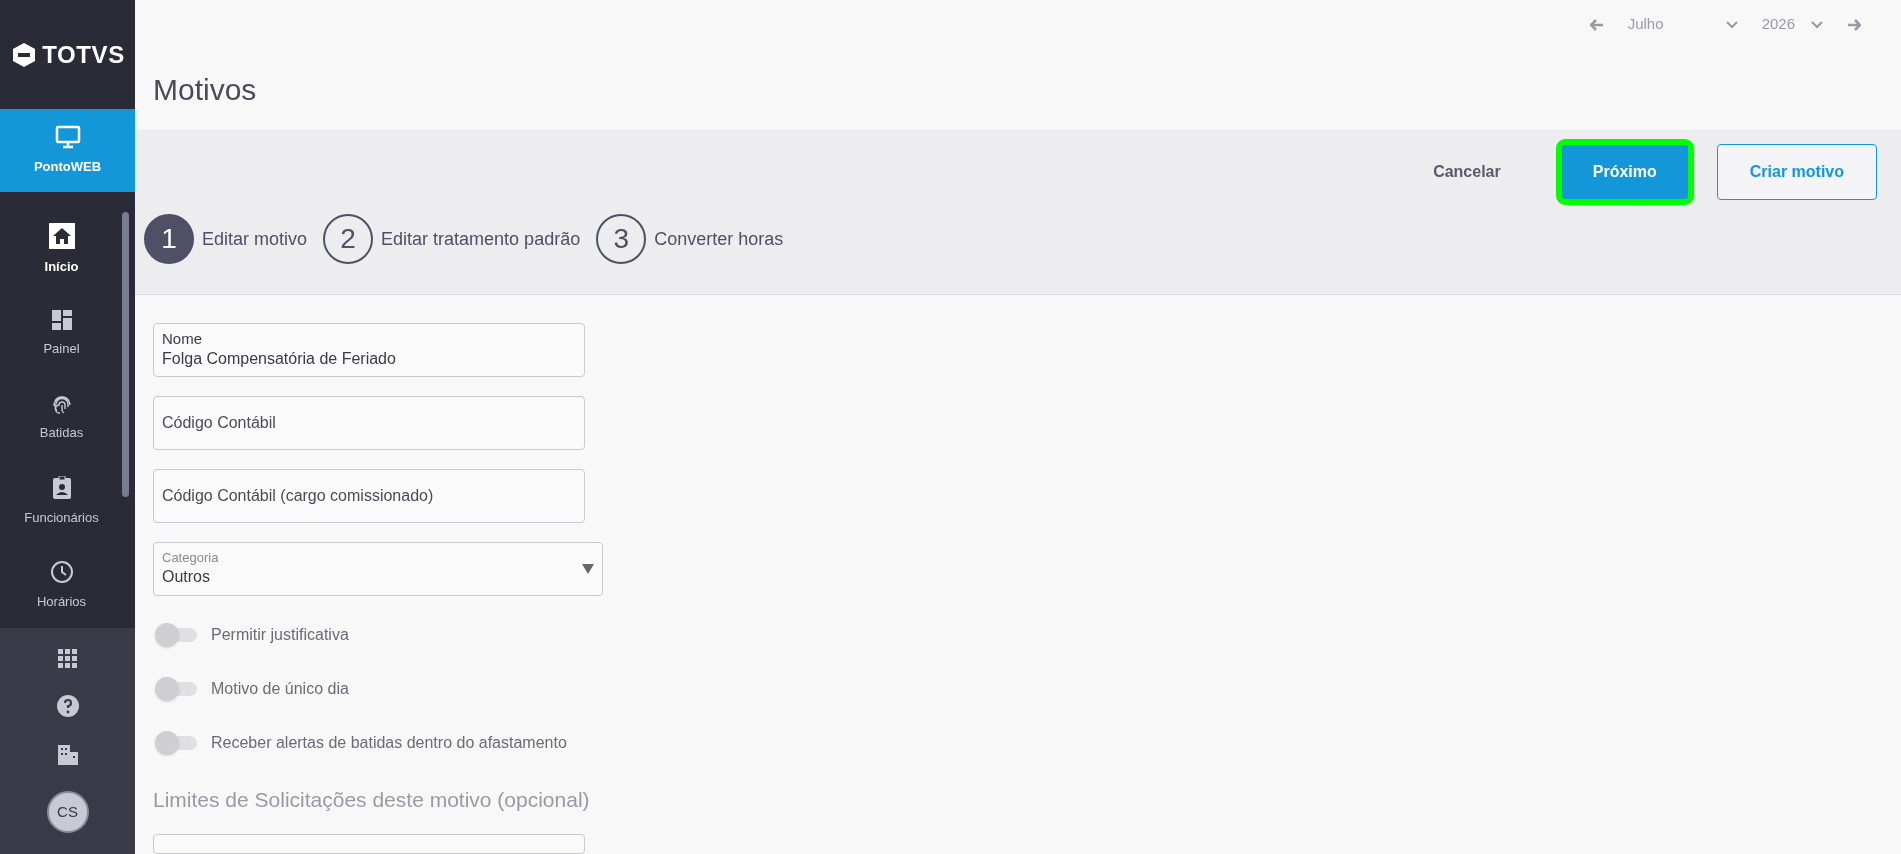 Image resolution: width=1901 pixels, height=854 pixels. I want to click on logo-text: TOTVS, so click(83, 54).